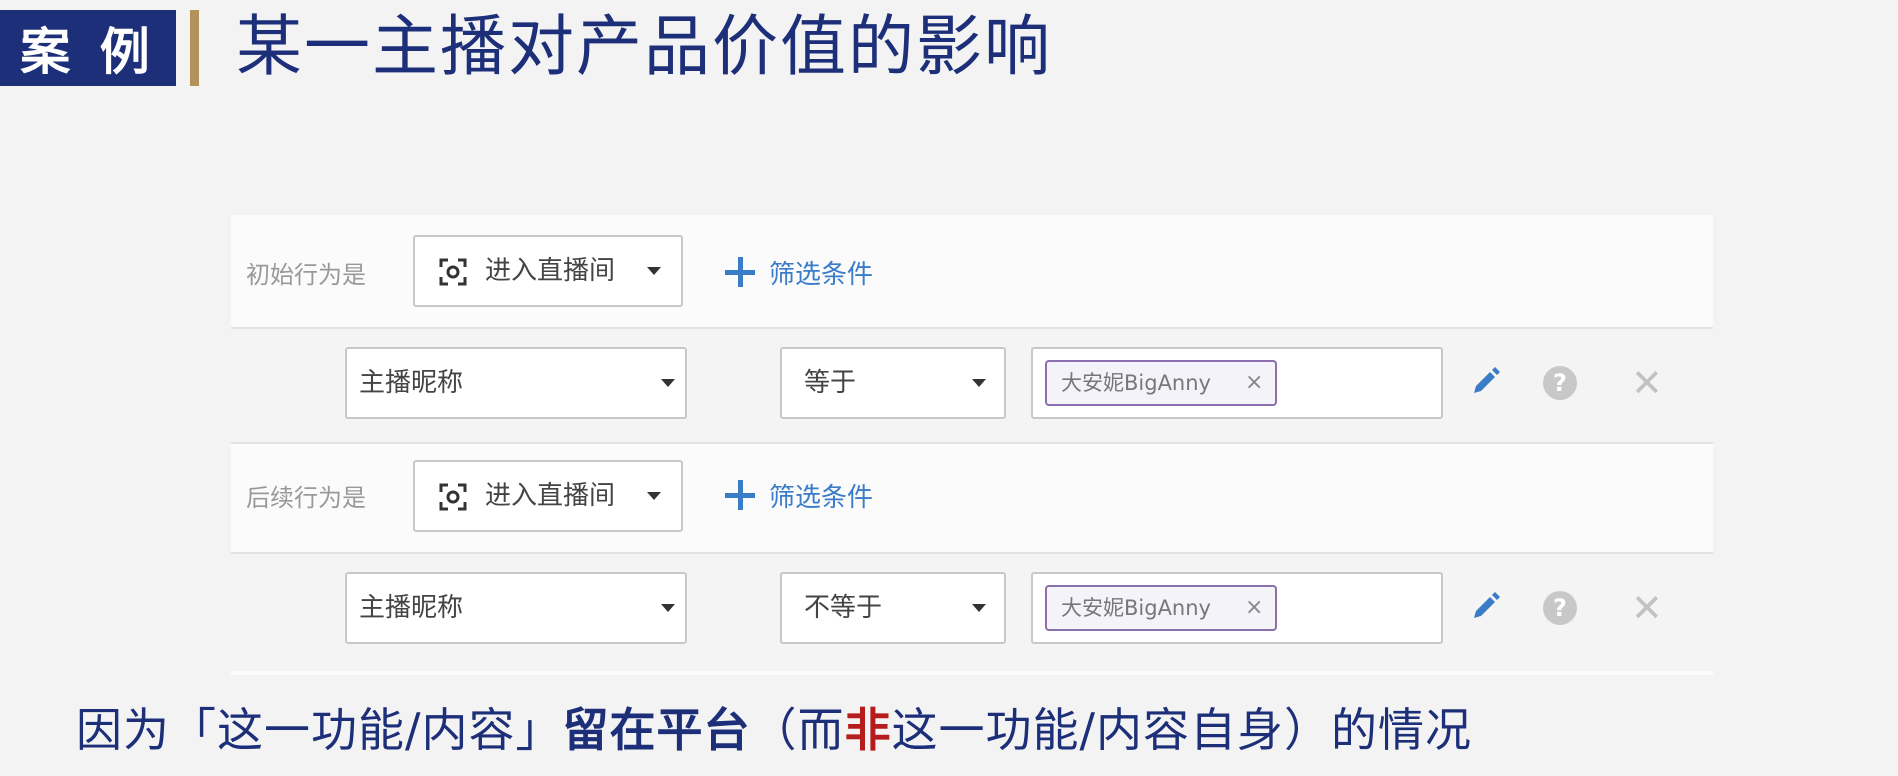 The width and height of the screenshot is (1898, 776). What do you see at coordinates (194, 48) in the screenshot?
I see `title-accent-bar` at bounding box center [194, 48].